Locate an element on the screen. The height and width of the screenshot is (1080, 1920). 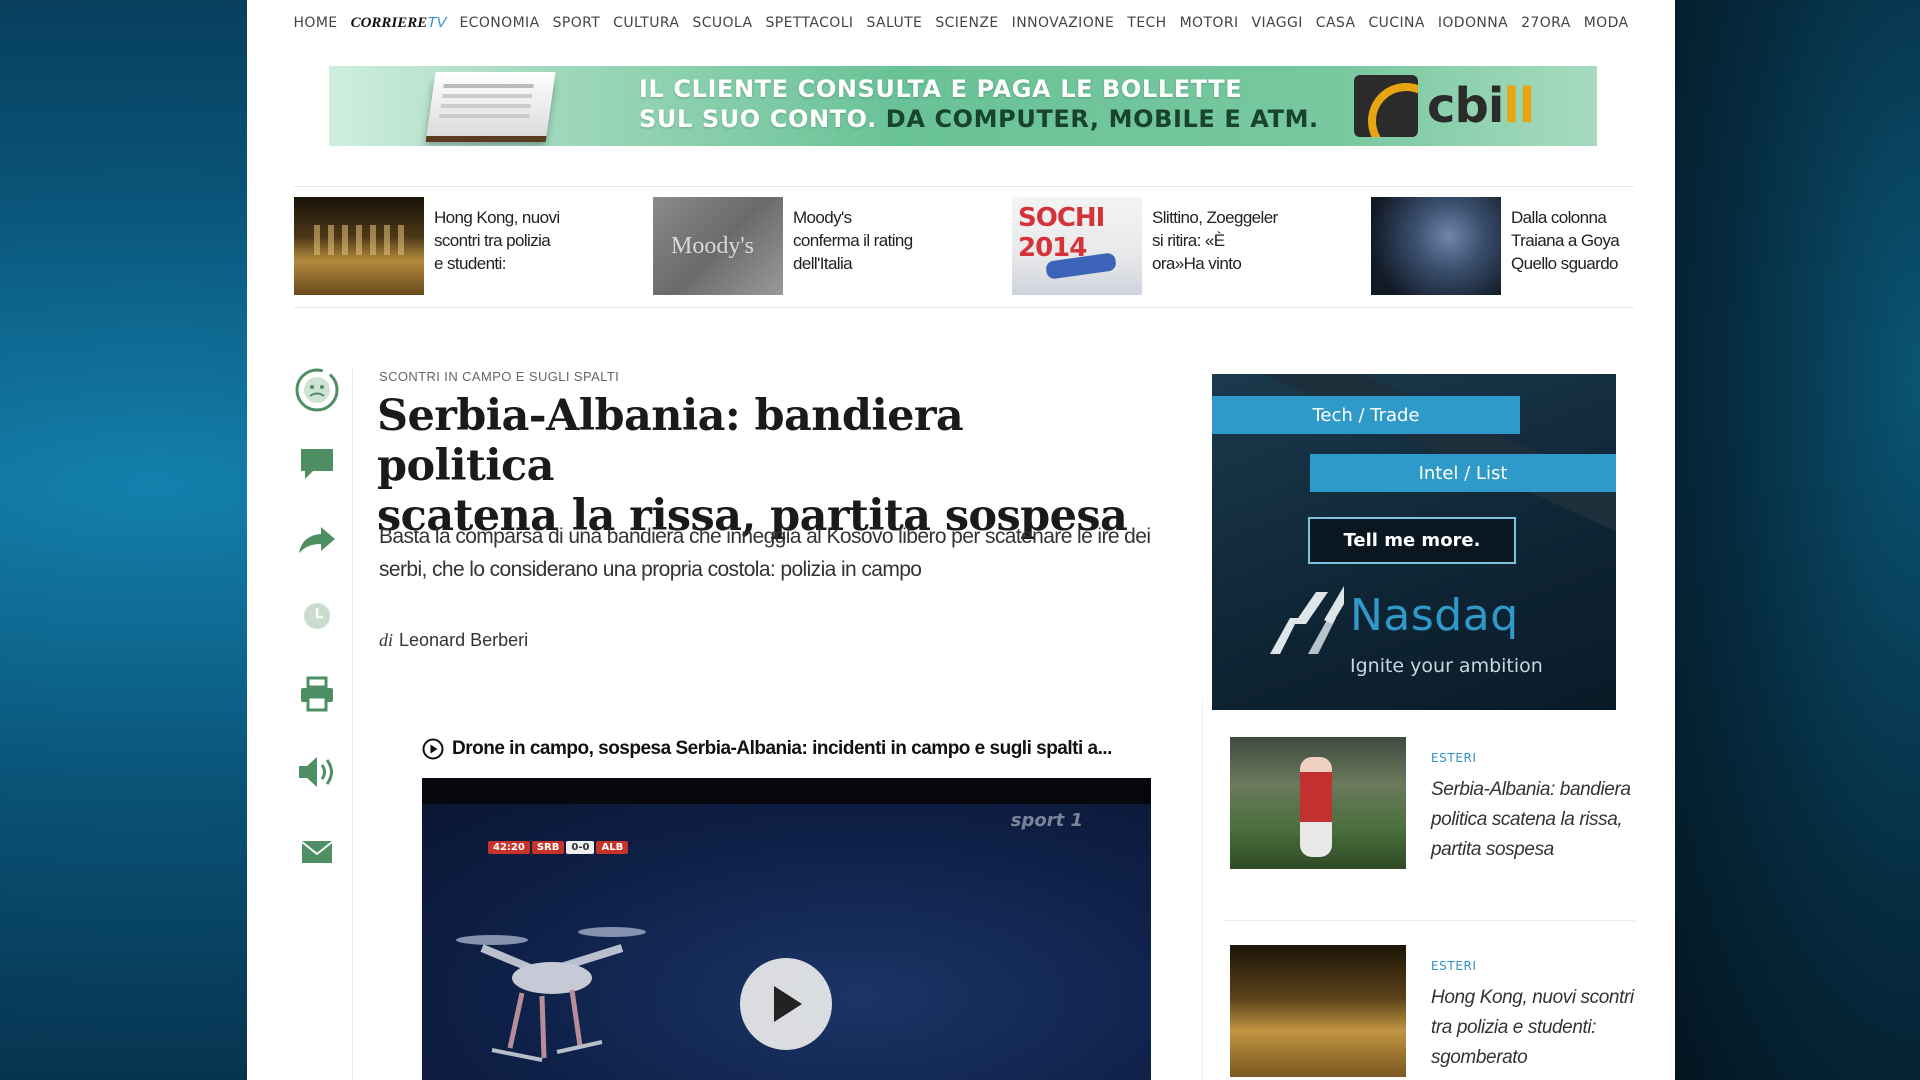
thumb-moodys-logo: Moody's is located at coordinates (713, 246).